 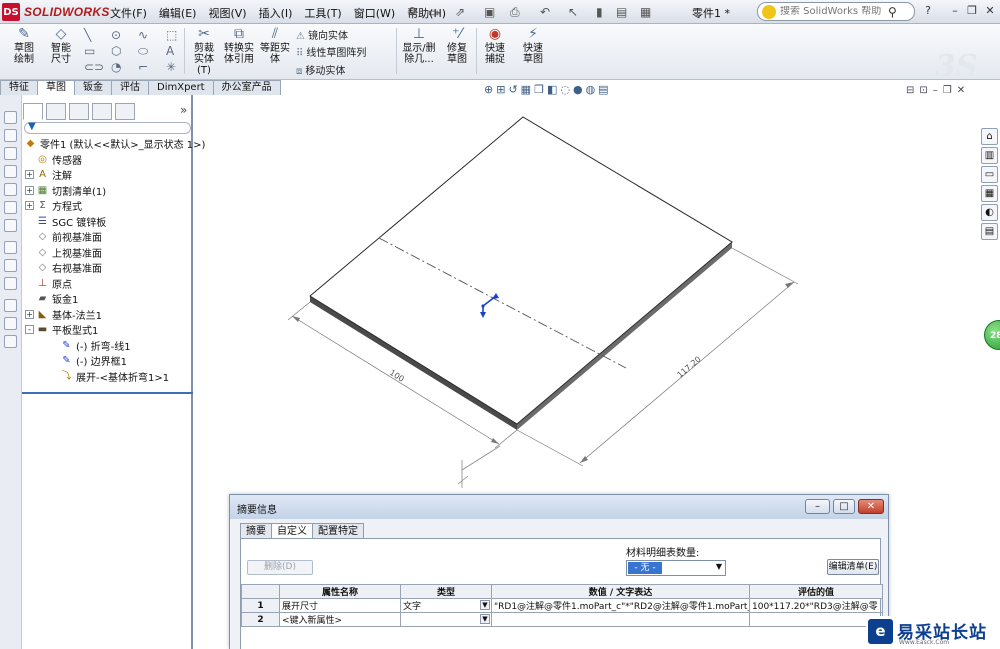 I want to click on feature-tree-filter: ▼, so click(x=107, y=127).